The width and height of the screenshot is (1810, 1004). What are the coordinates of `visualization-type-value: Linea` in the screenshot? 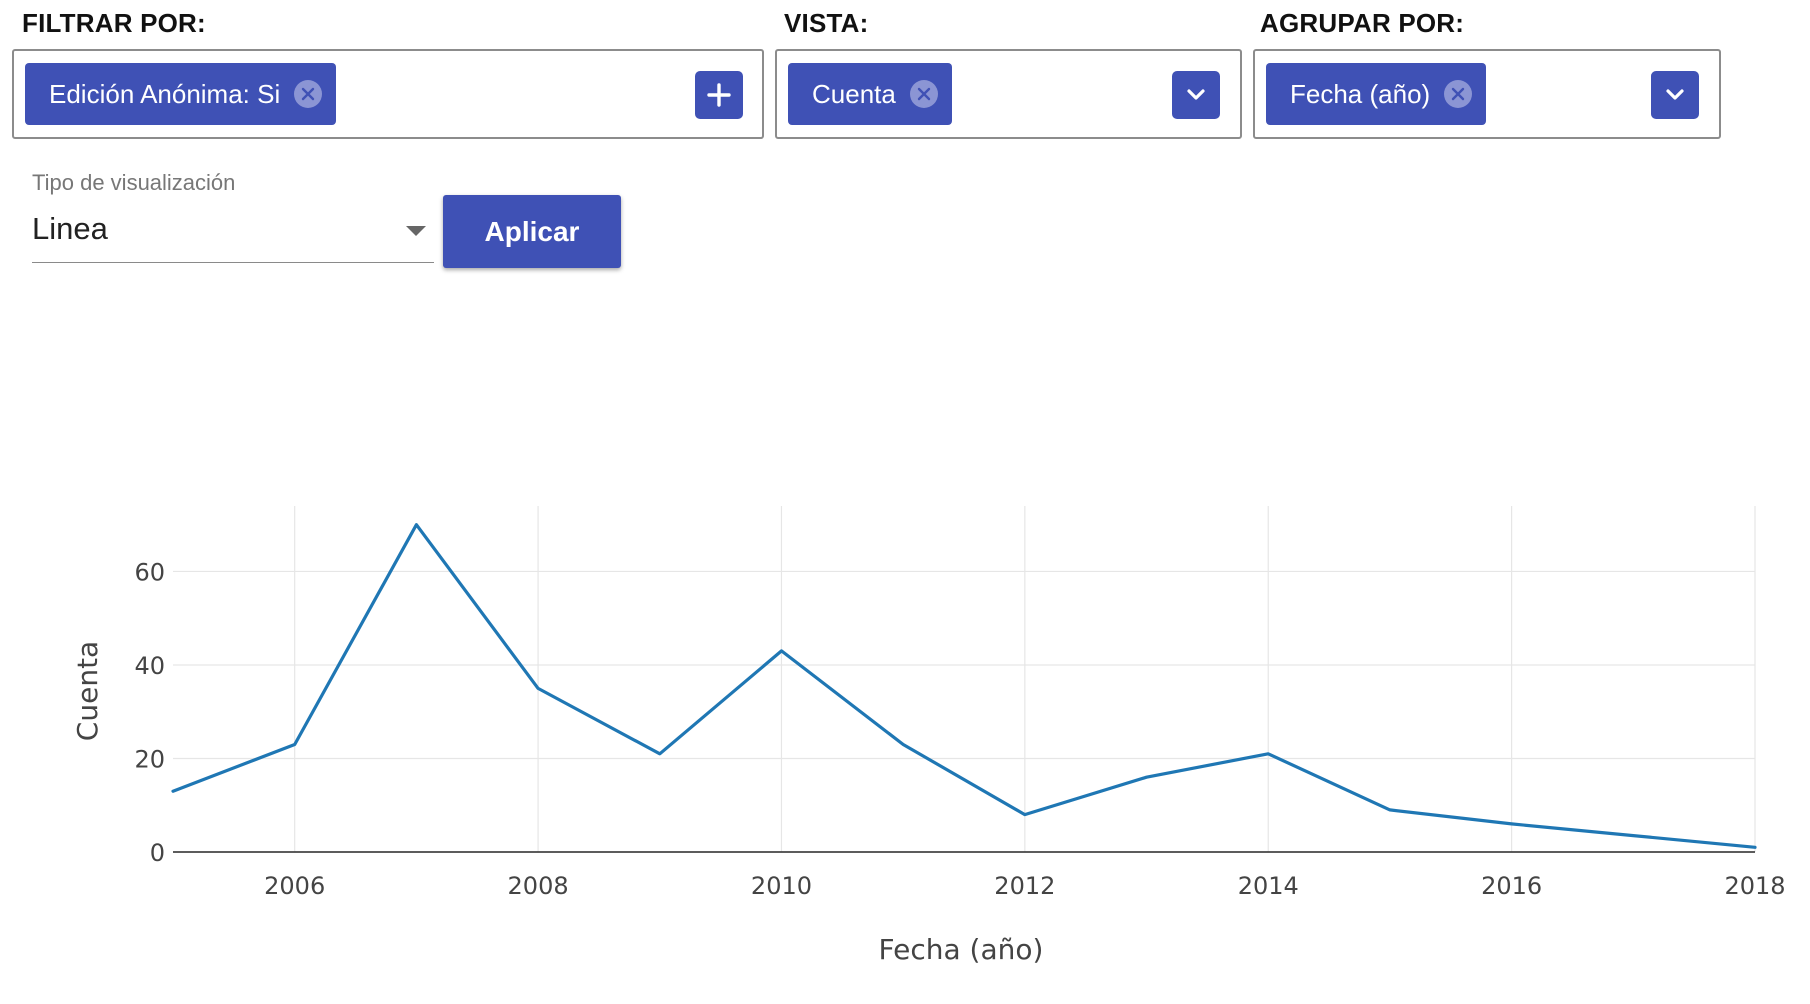 It's located at (70, 228).